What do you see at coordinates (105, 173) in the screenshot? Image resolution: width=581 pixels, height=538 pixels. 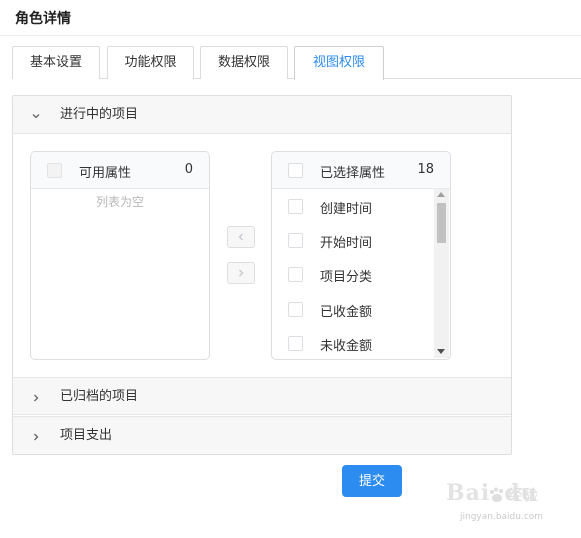 I see `available-list-title: 可用属性` at bounding box center [105, 173].